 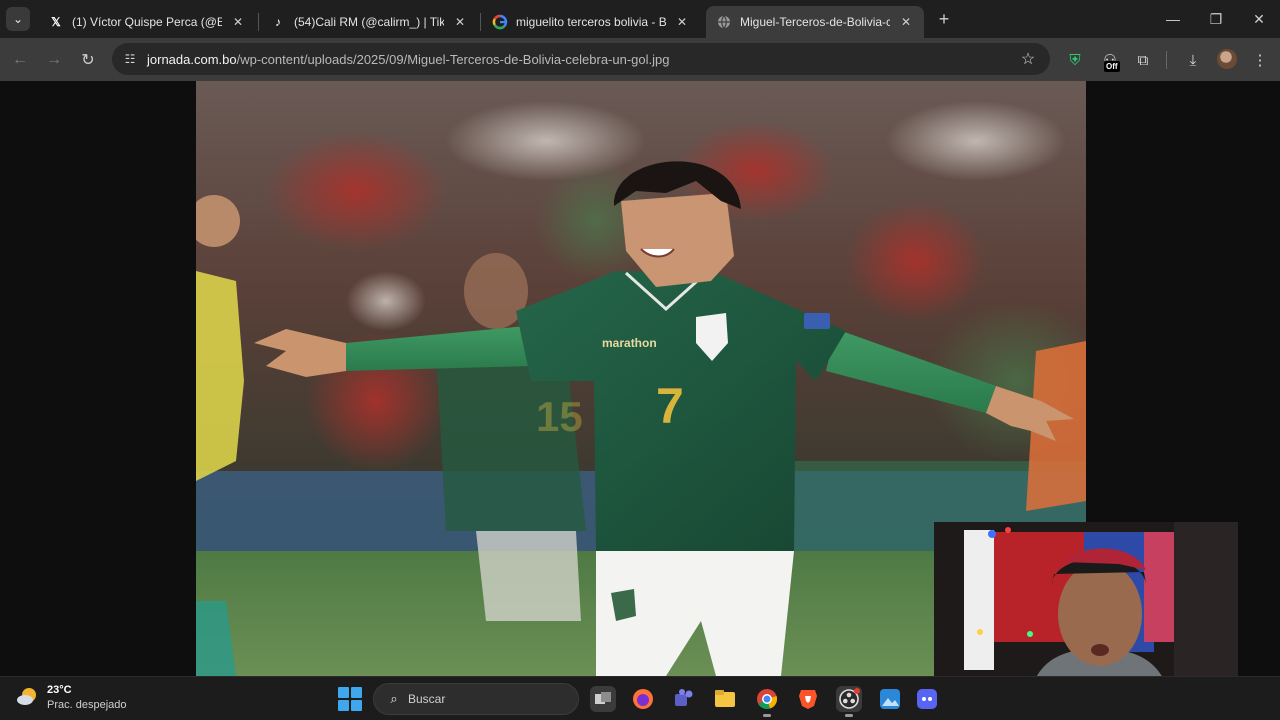 I want to click on download-icon: ⤓, so click(x=1193, y=60).